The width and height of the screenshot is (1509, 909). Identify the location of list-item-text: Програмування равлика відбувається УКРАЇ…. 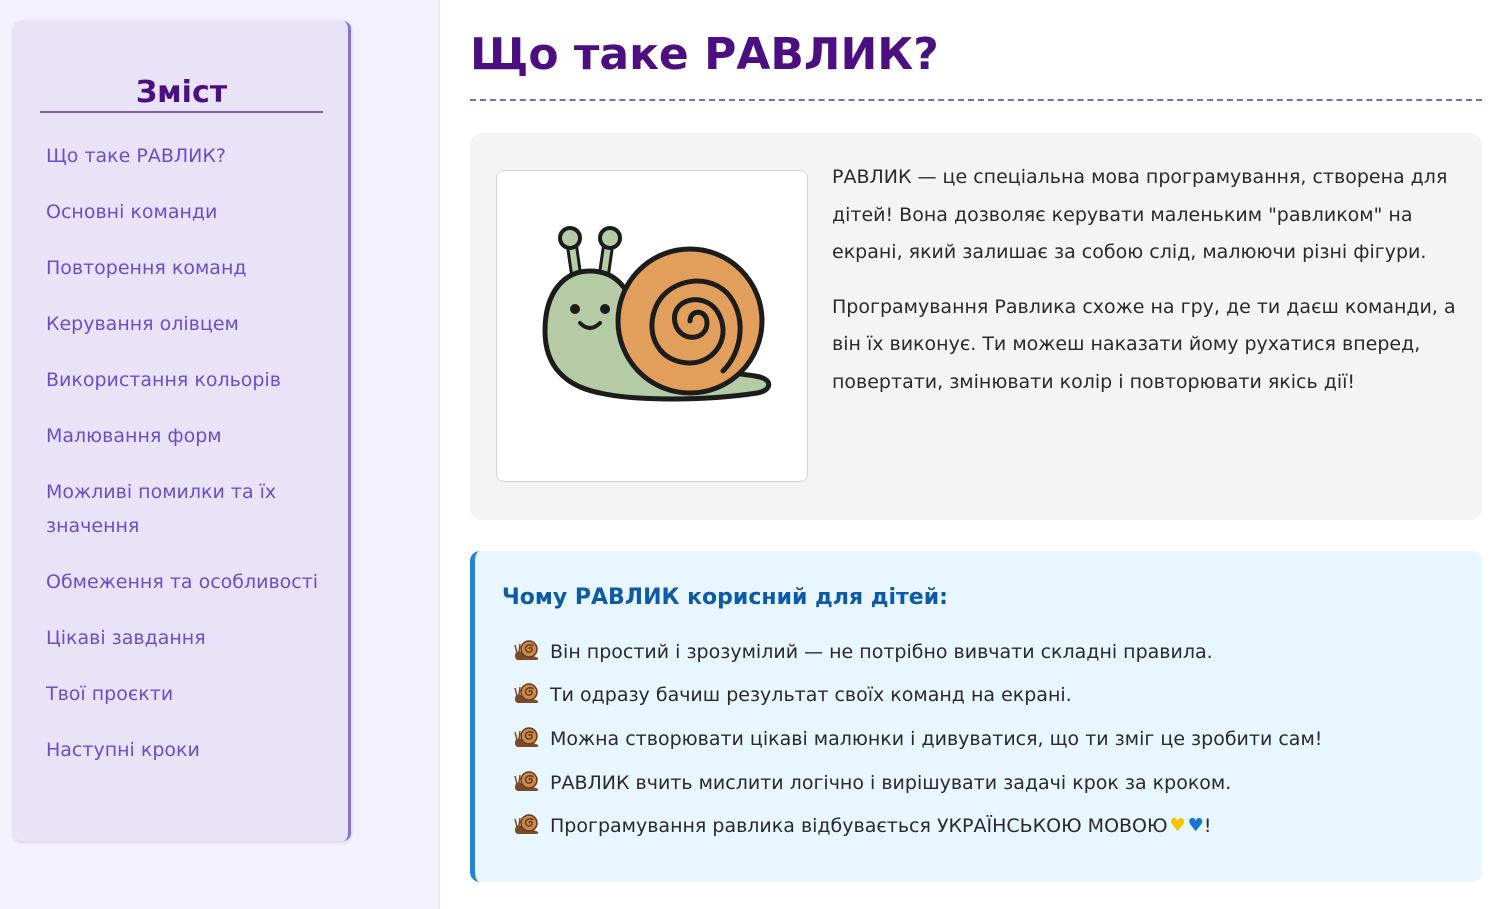
(859, 826).